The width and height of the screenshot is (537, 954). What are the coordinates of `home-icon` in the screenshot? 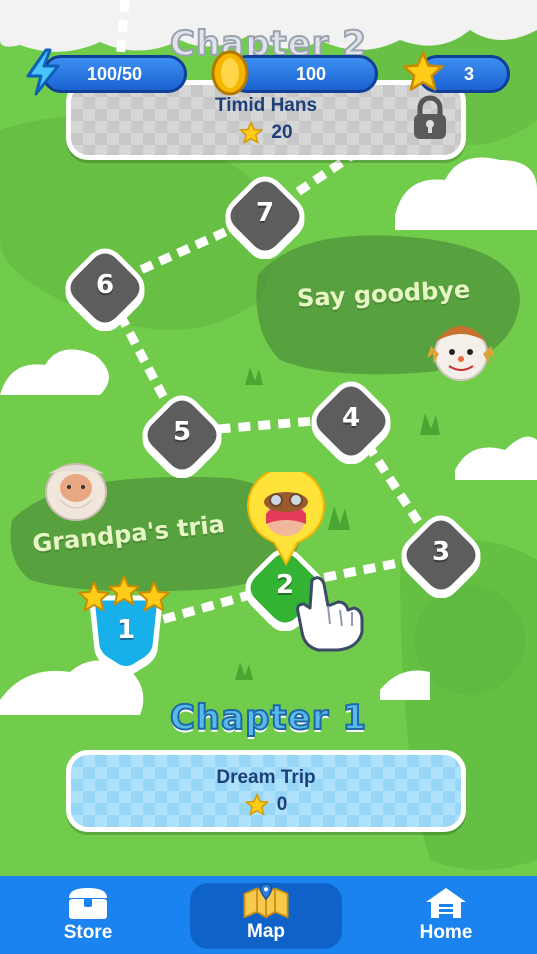 It's located at (446, 903).